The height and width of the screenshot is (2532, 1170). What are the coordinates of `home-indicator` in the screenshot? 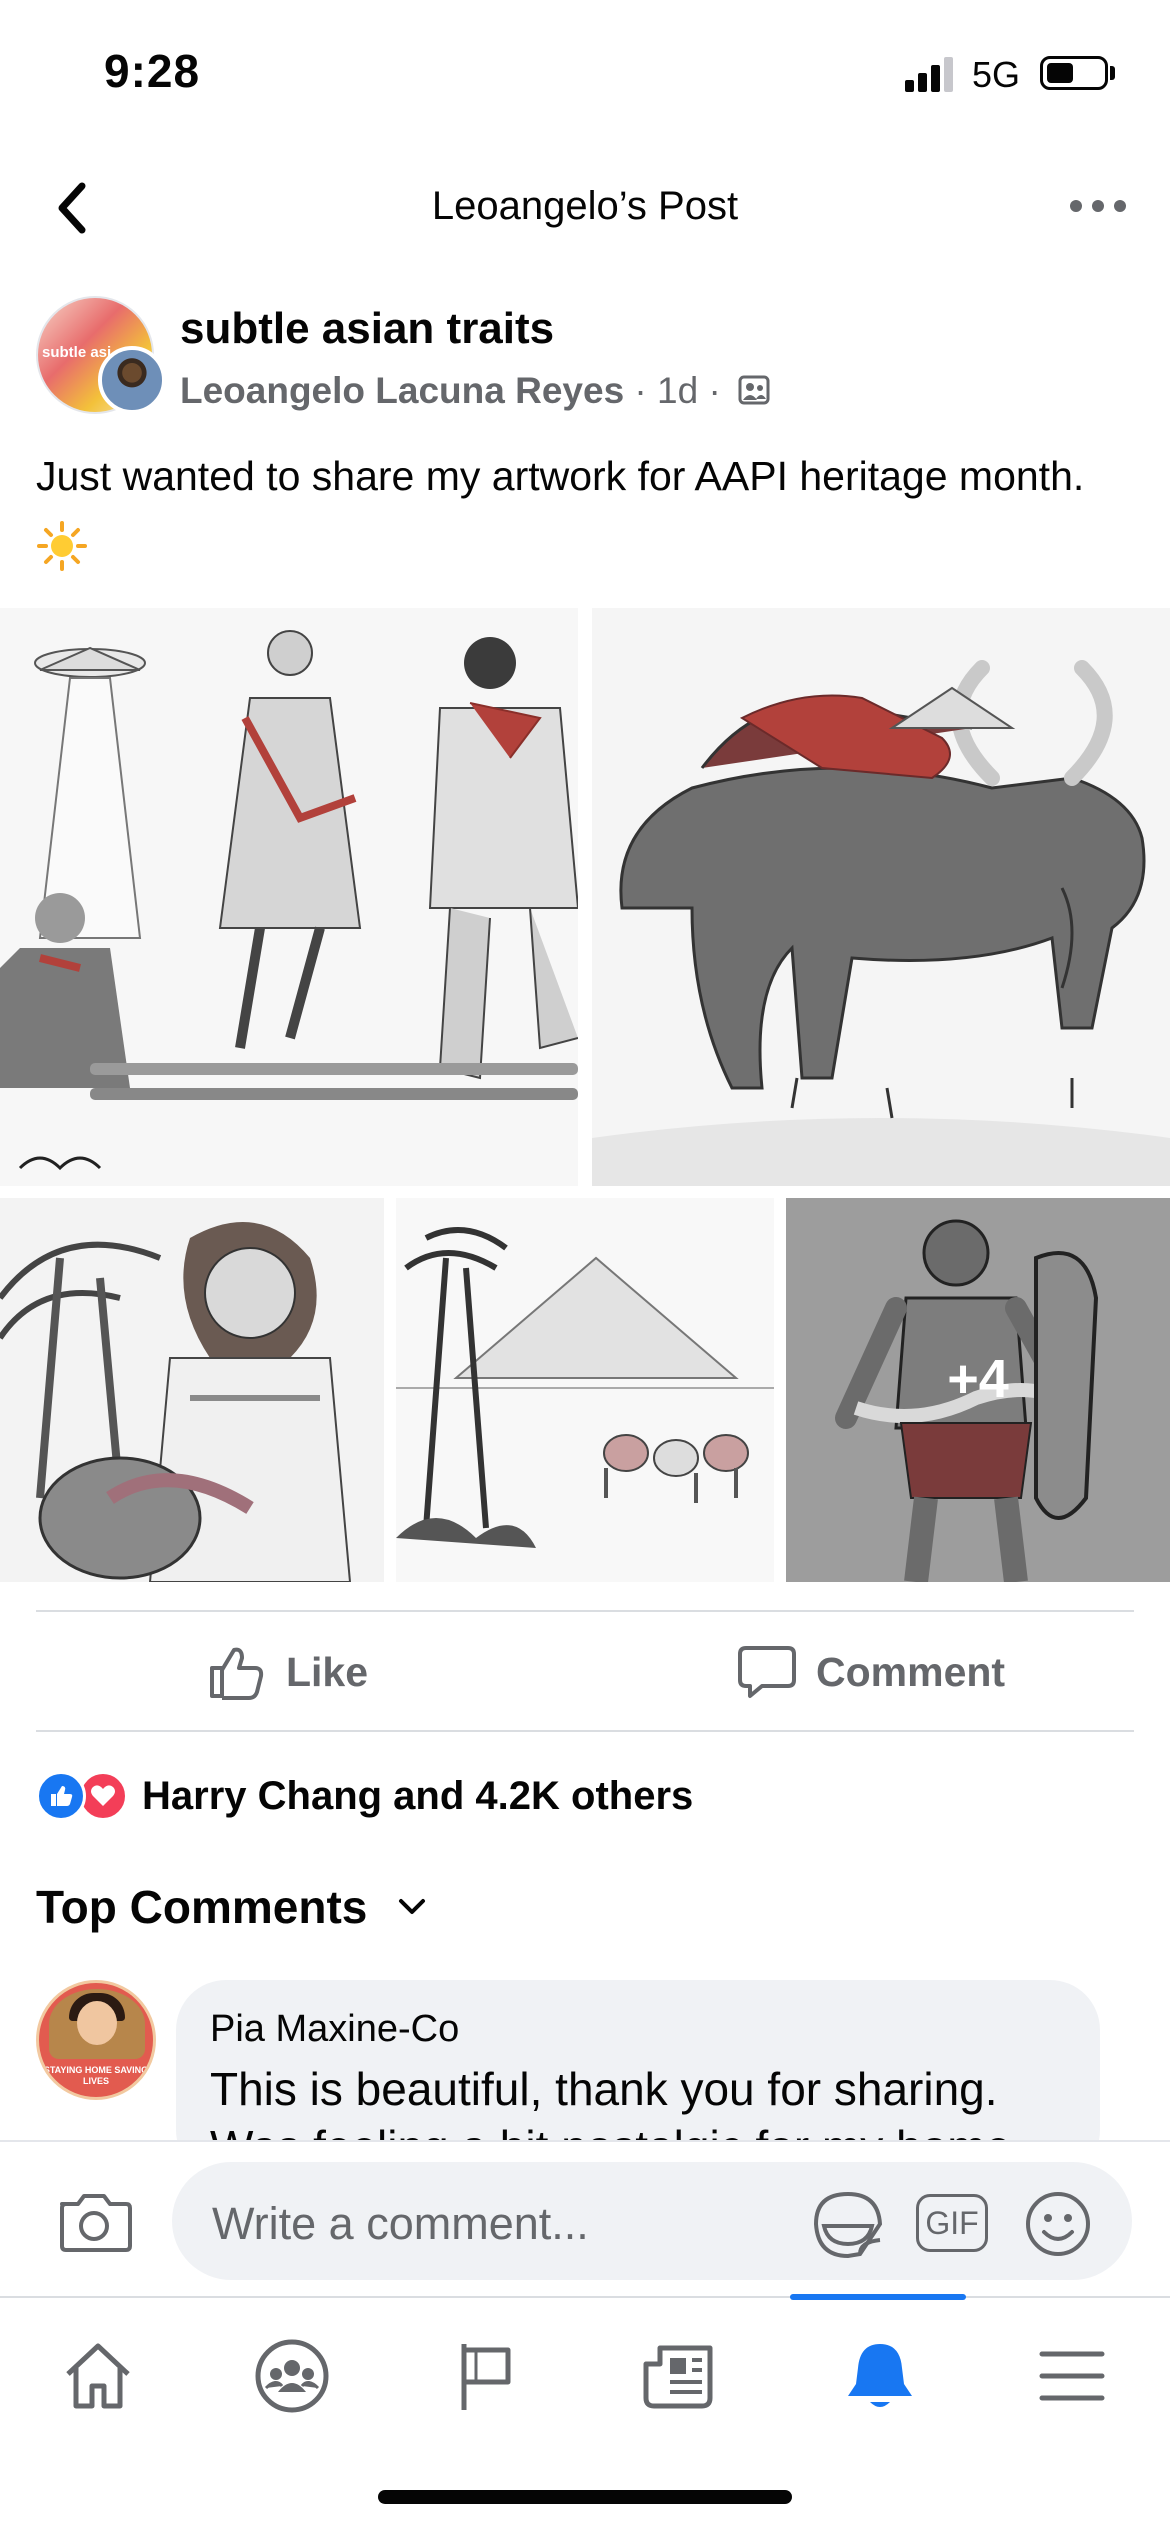 It's located at (585, 2497).